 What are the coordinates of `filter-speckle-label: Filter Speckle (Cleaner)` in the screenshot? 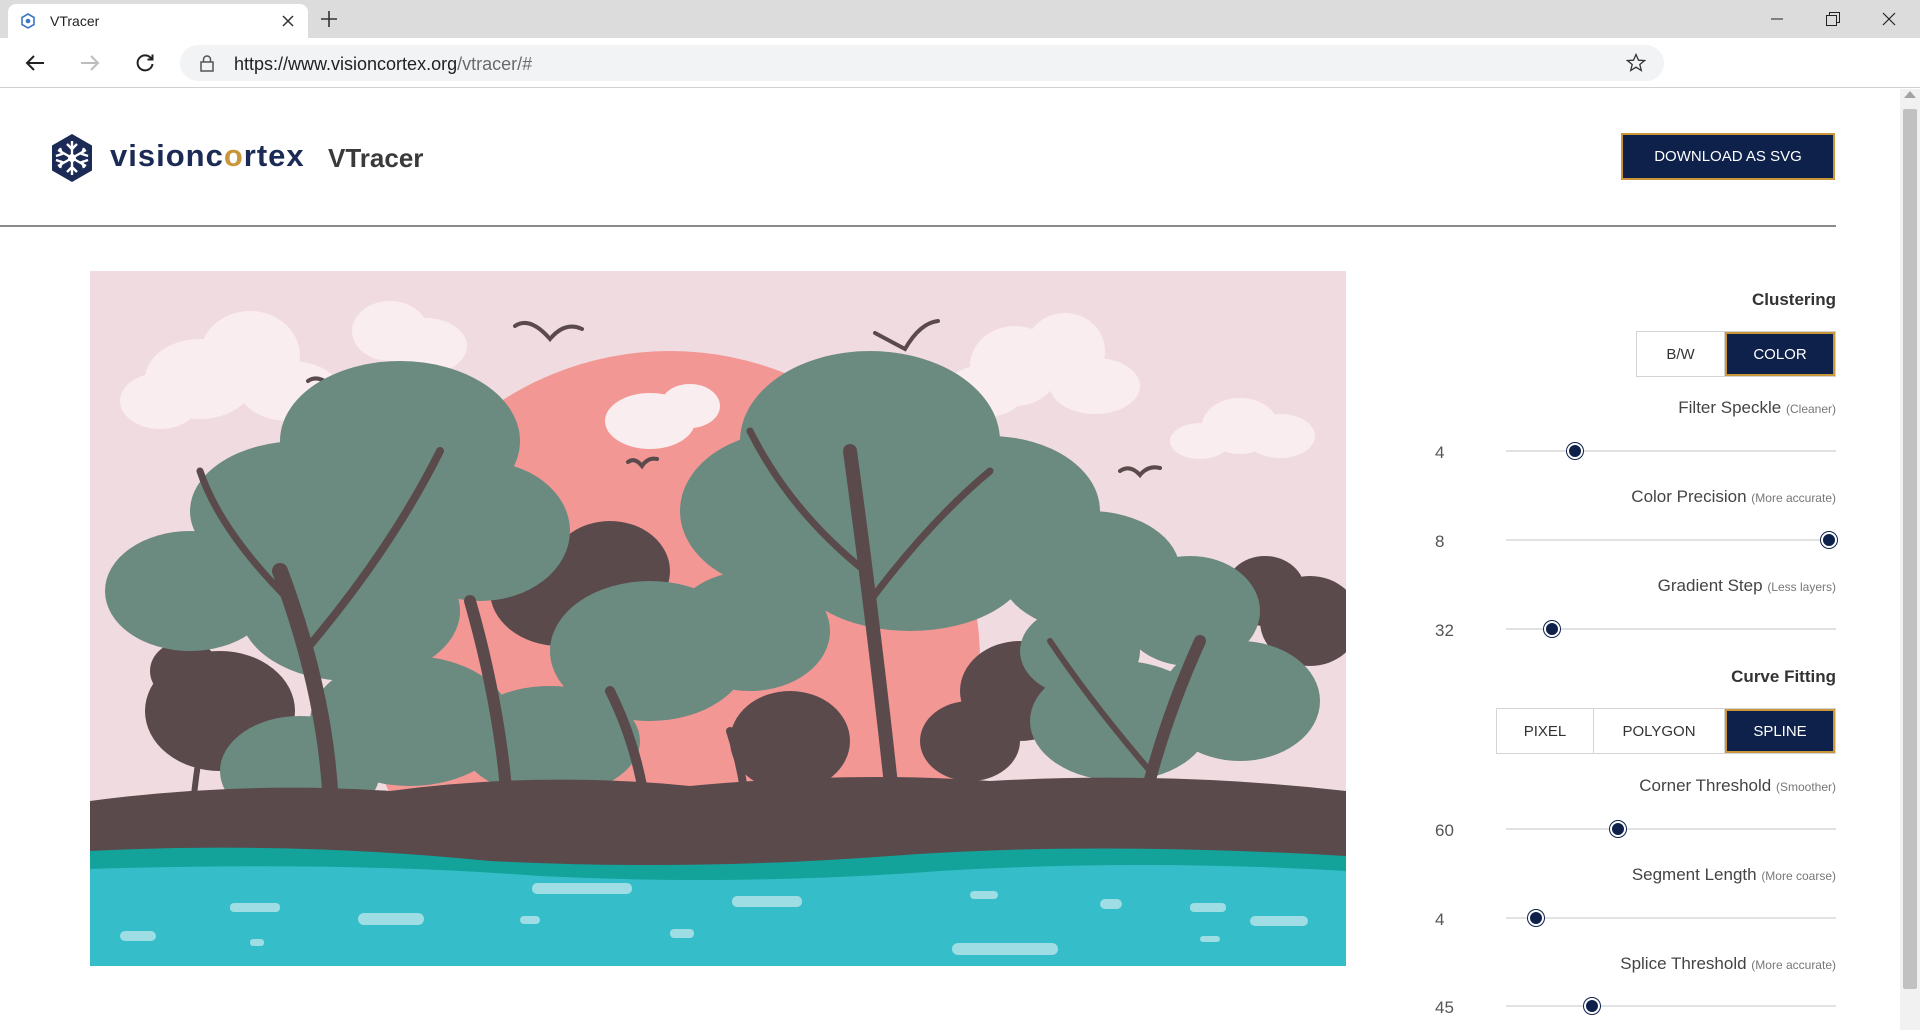 It's located at (1757, 408).